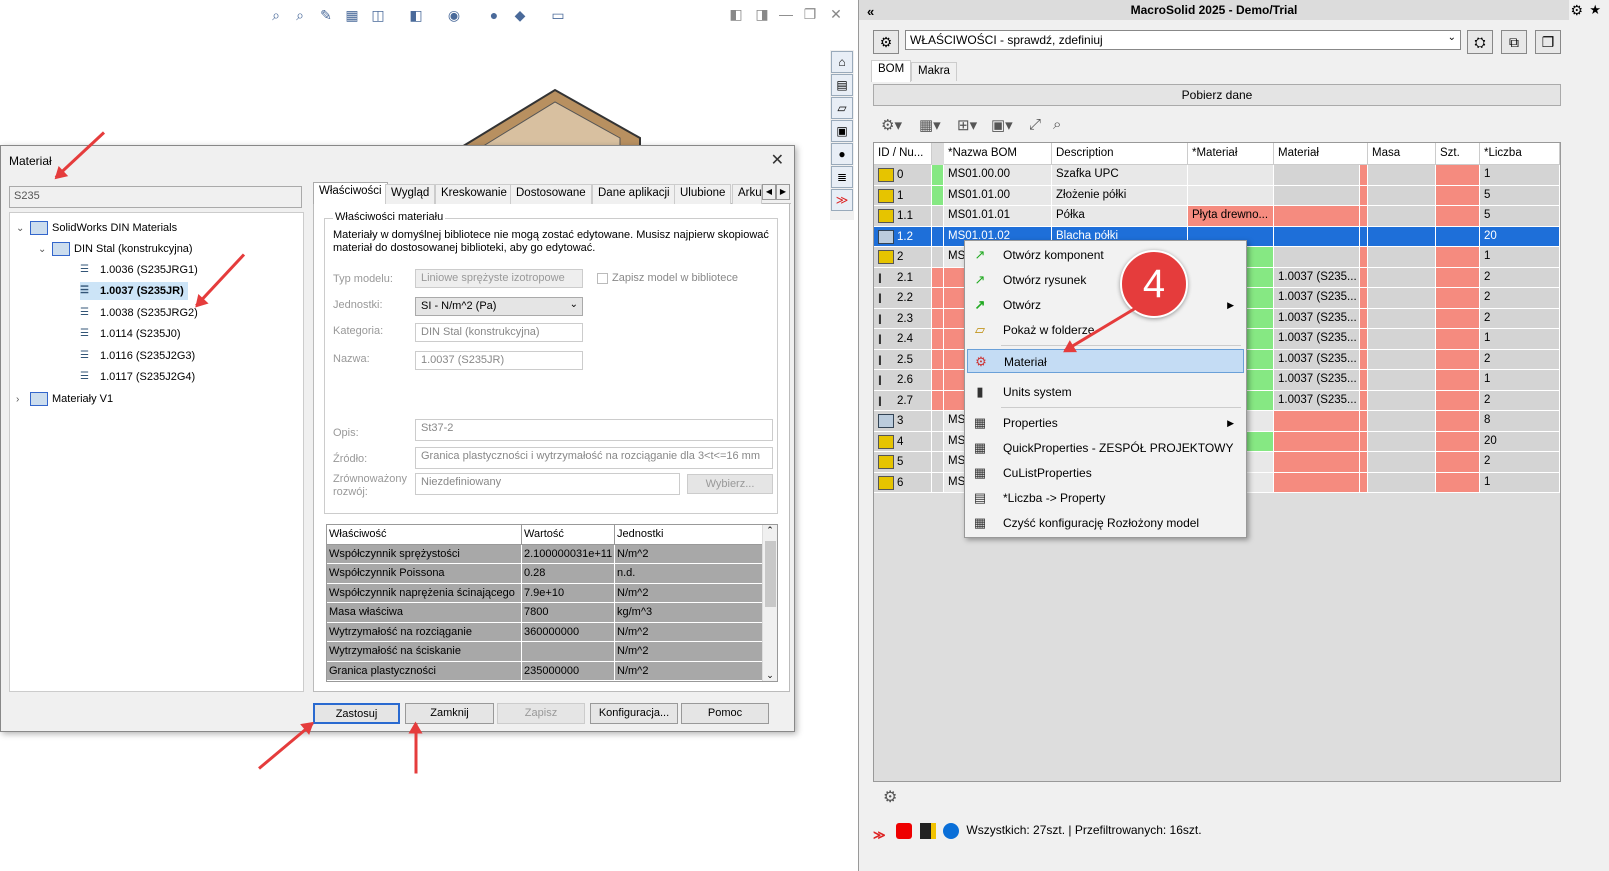  What do you see at coordinates (1105, 255) in the screenshot?
I see `menu-item-open-component: ↗ Otwórz komponent` at bounding box center [1105, 255].